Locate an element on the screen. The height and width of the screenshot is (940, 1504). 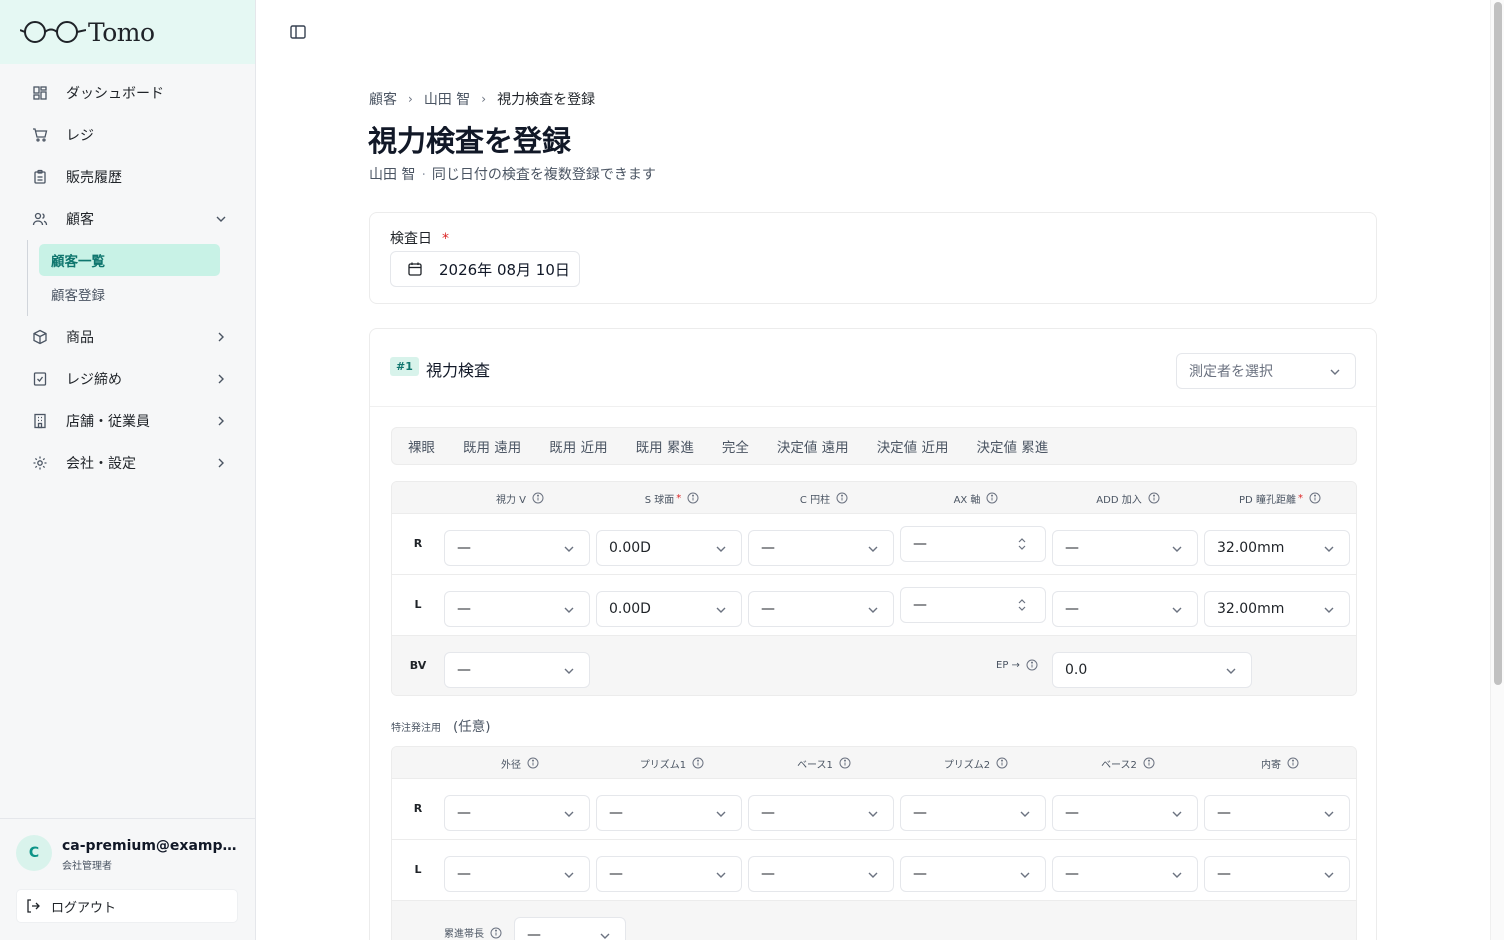
cylinder-select-right: — is located at coordinates (821, 548).